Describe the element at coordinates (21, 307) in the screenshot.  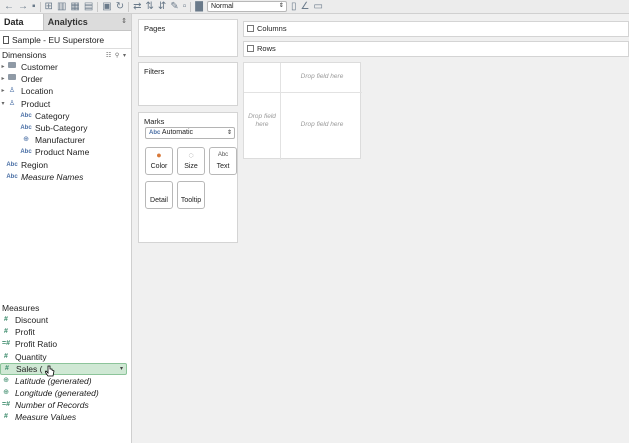
I see `measures-title: Measures` at that location.